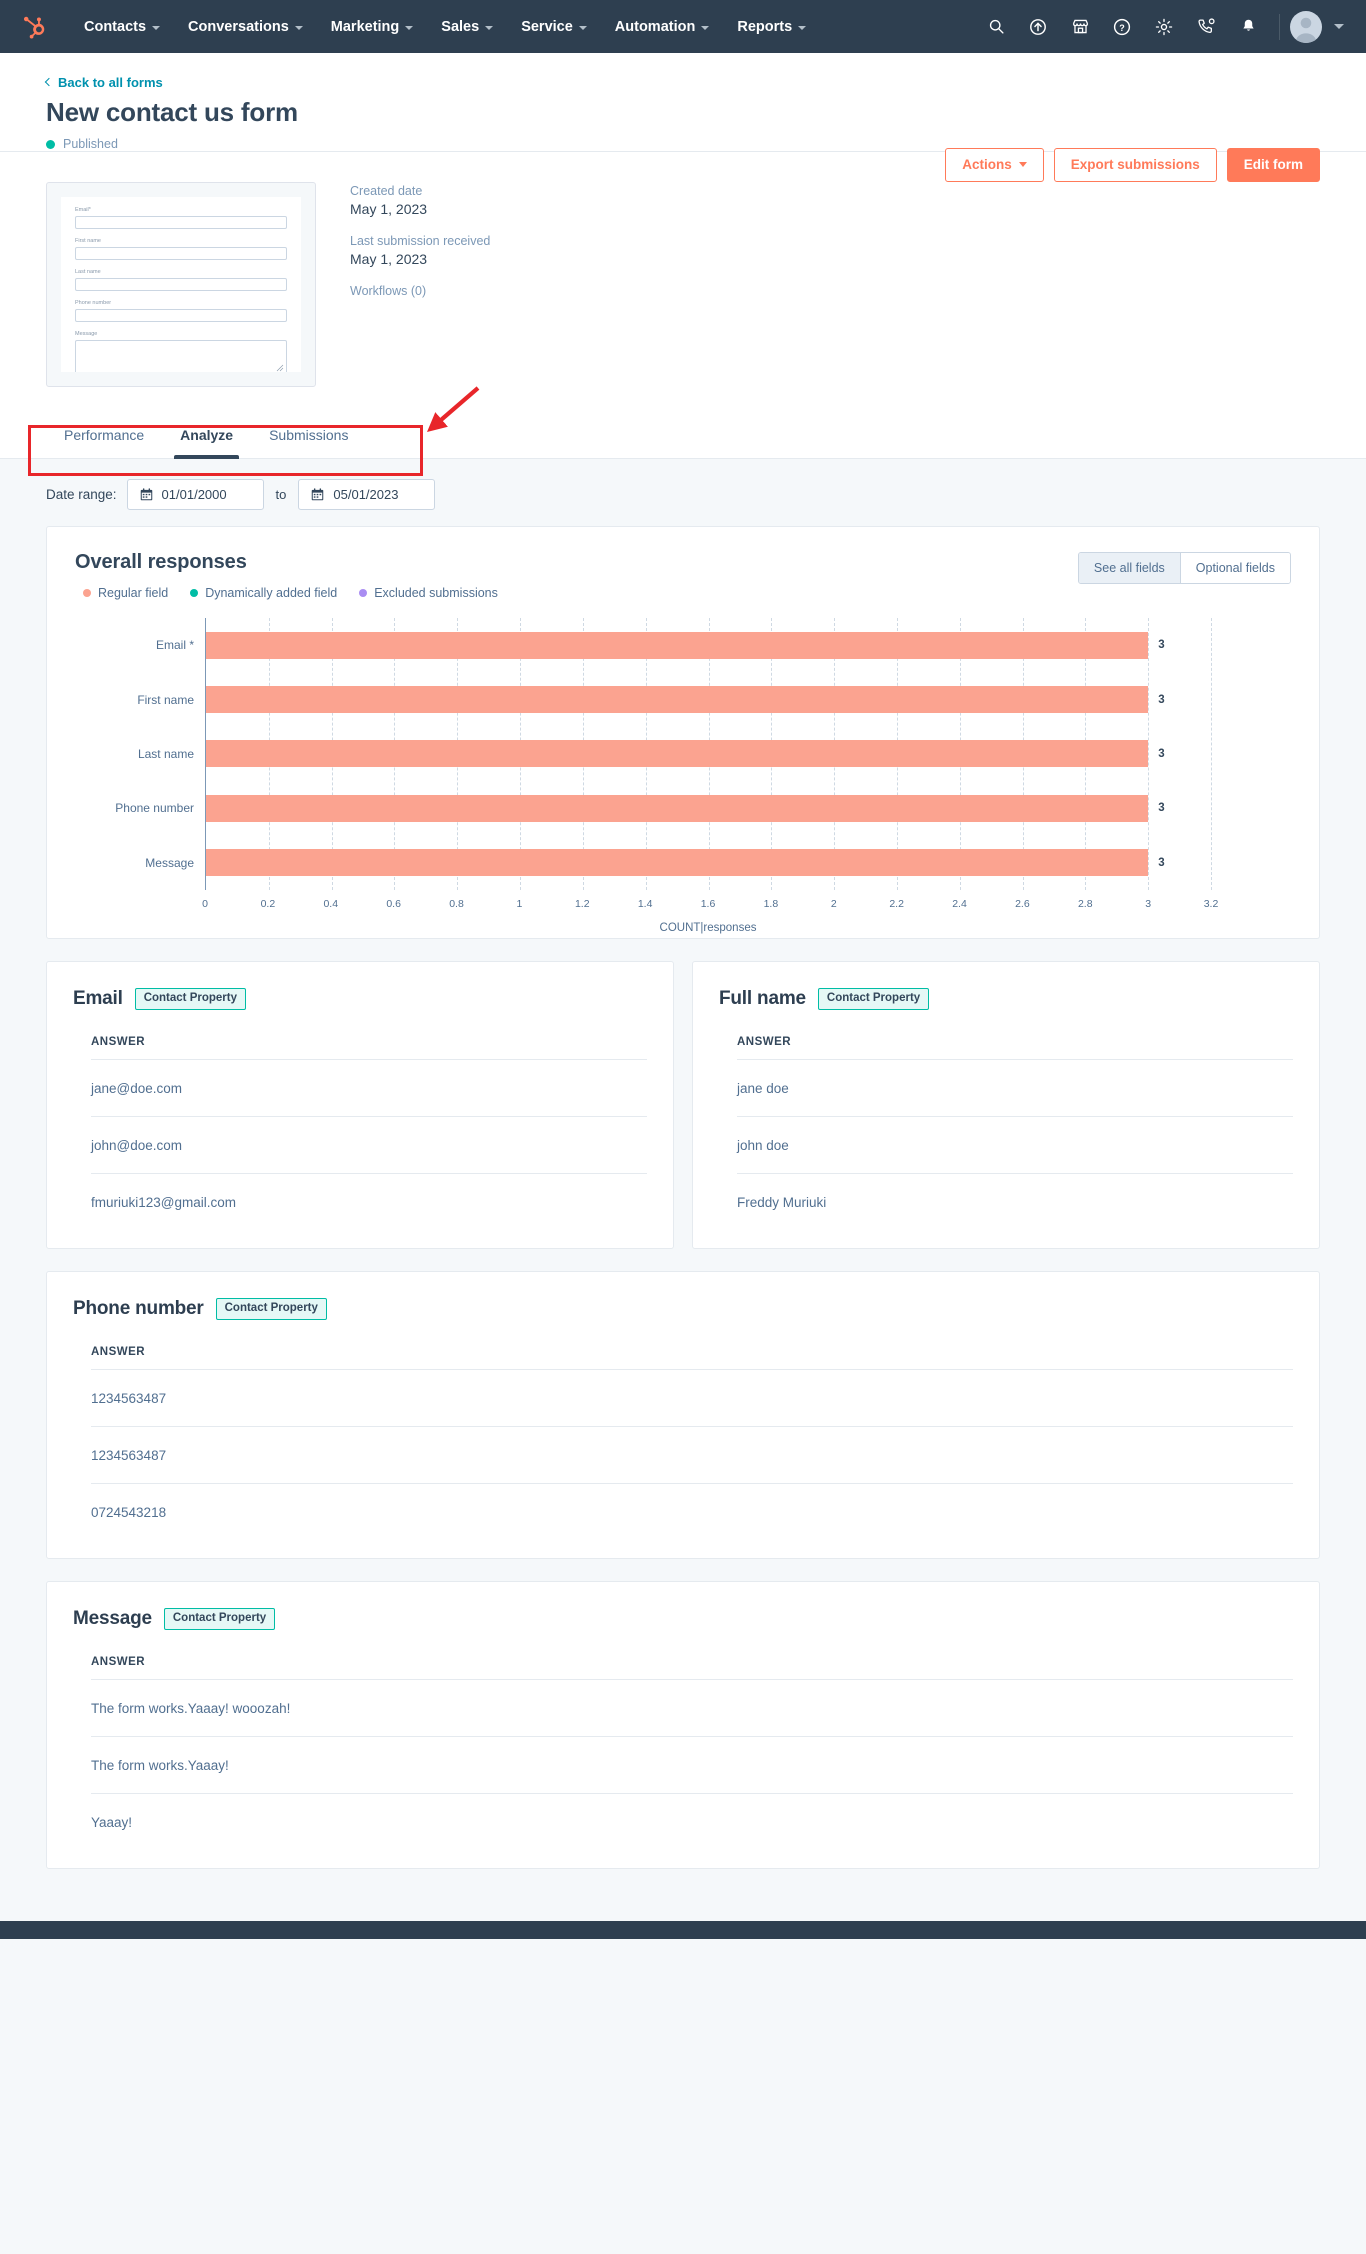  I want to click on optional-fields-label: Optional fields, so click(1235, 568).